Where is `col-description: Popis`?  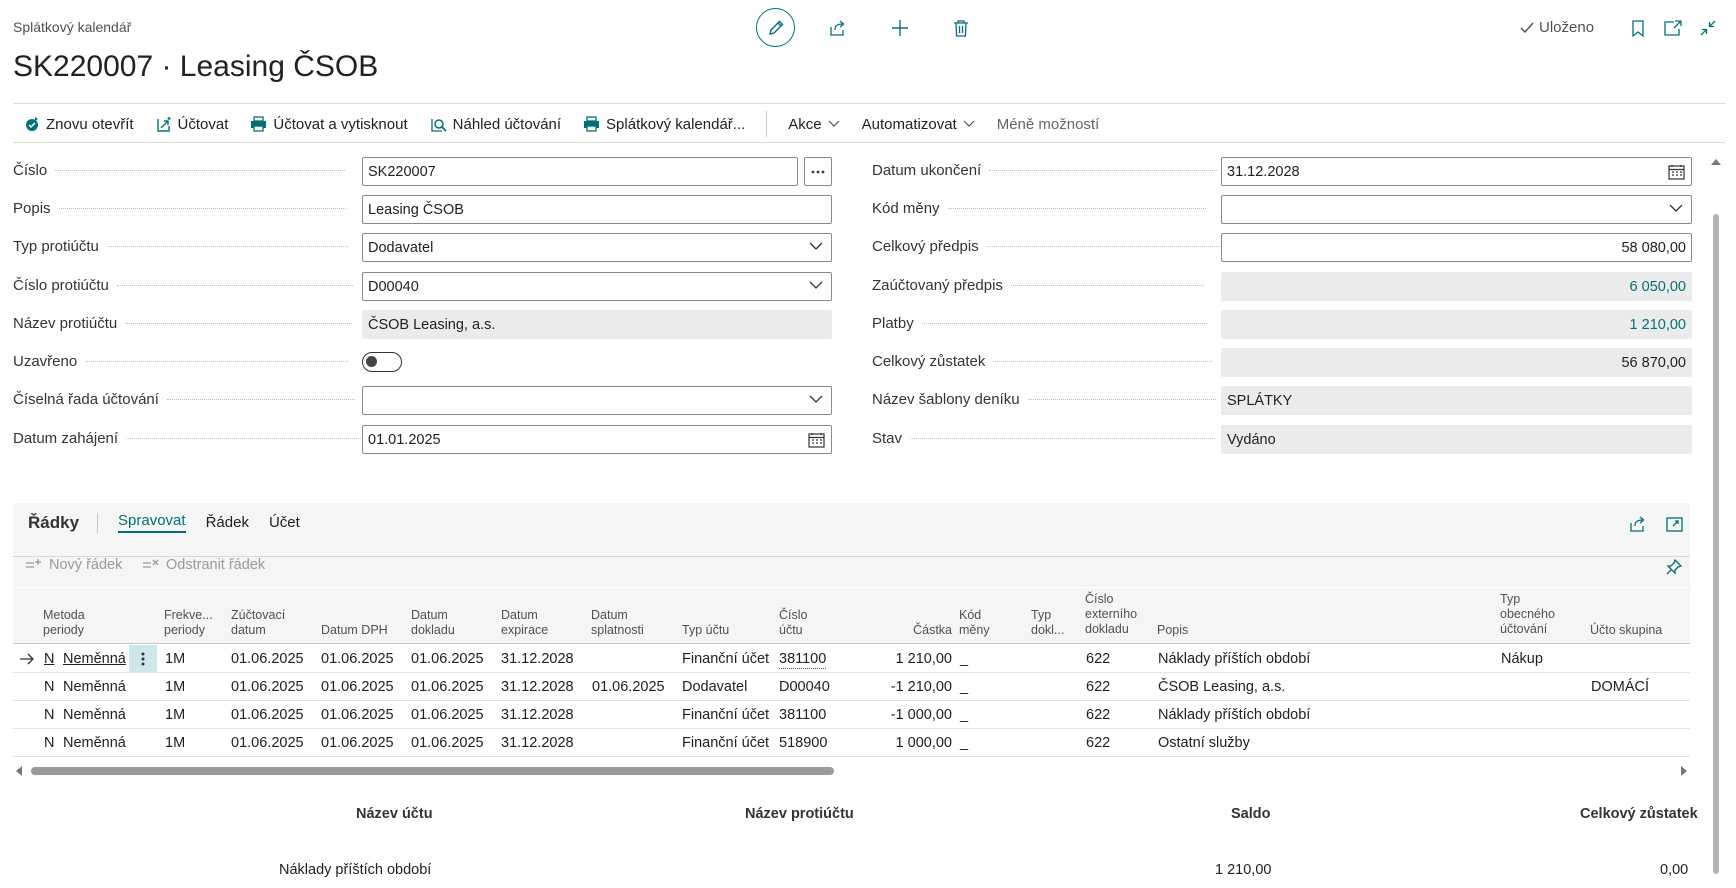 col-description: Popis is located at coordinates (1172, 630).